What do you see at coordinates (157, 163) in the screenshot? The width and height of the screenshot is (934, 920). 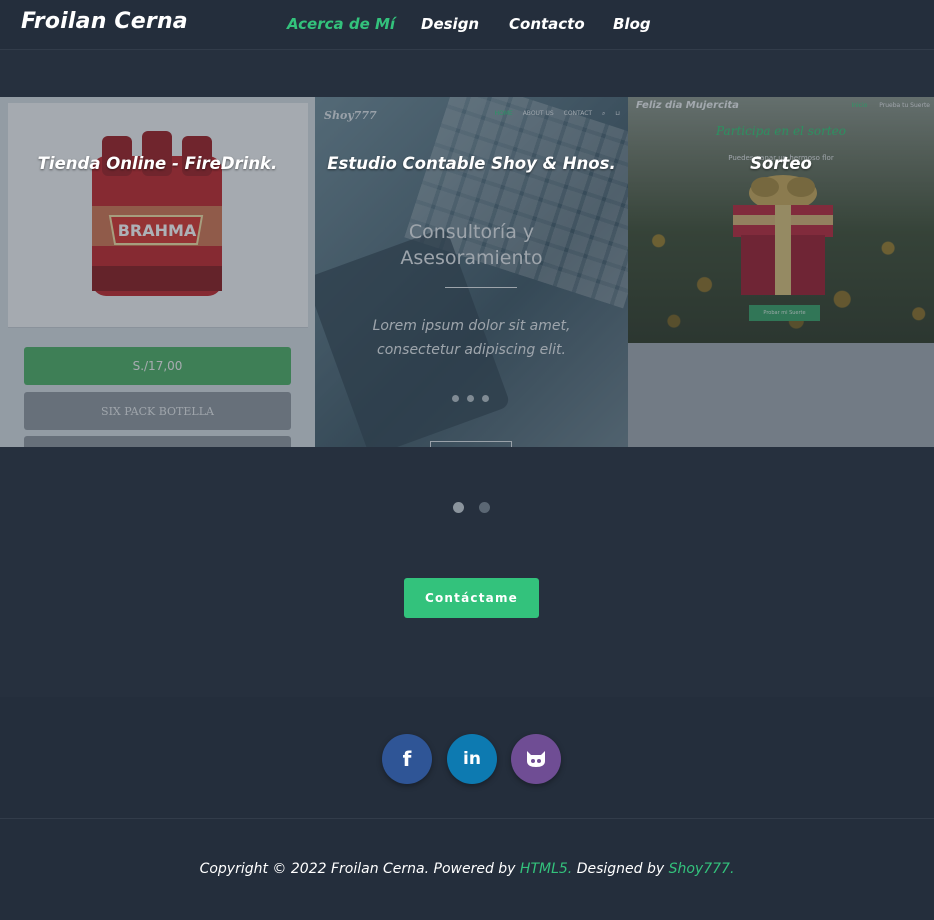 I see `tile-title: Tienda Online - FireDrink.` at bounding box center [157, 163].